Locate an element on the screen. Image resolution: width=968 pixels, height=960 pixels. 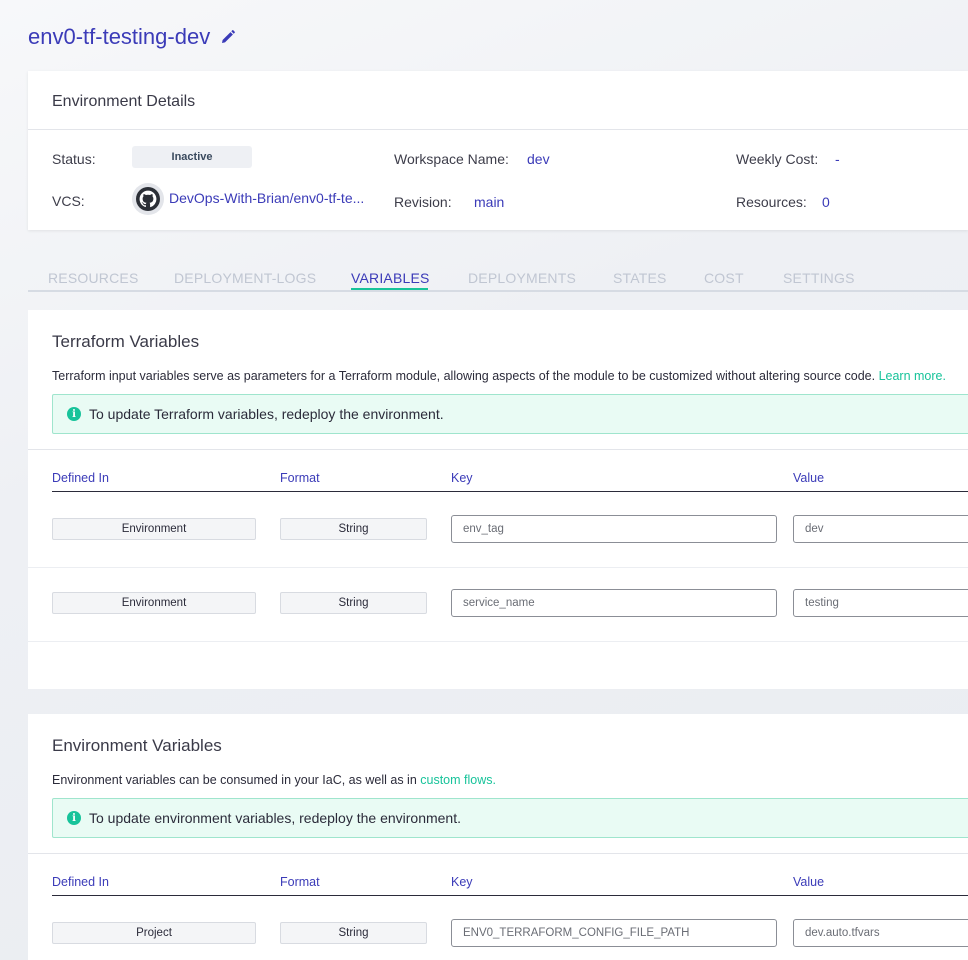
vcs-label: VCS: is located at coordinates (68, 201).